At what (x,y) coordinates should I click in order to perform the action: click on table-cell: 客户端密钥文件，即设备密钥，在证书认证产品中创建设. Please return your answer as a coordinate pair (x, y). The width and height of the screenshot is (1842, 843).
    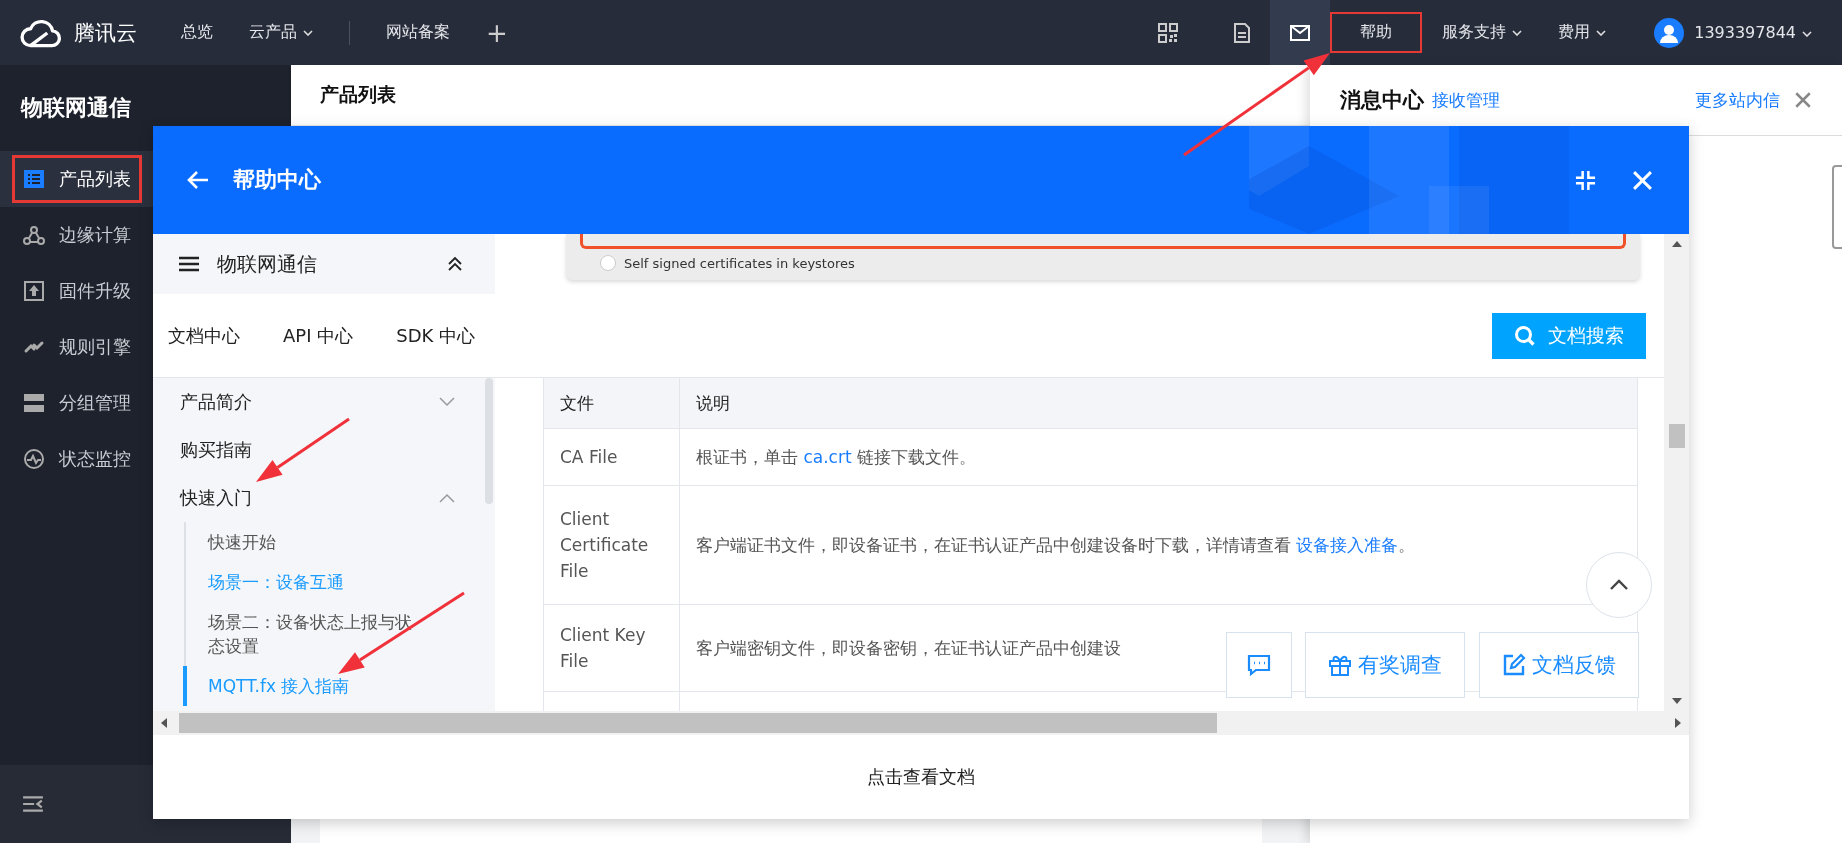
    Looking at the image, I should click on (908, 648).